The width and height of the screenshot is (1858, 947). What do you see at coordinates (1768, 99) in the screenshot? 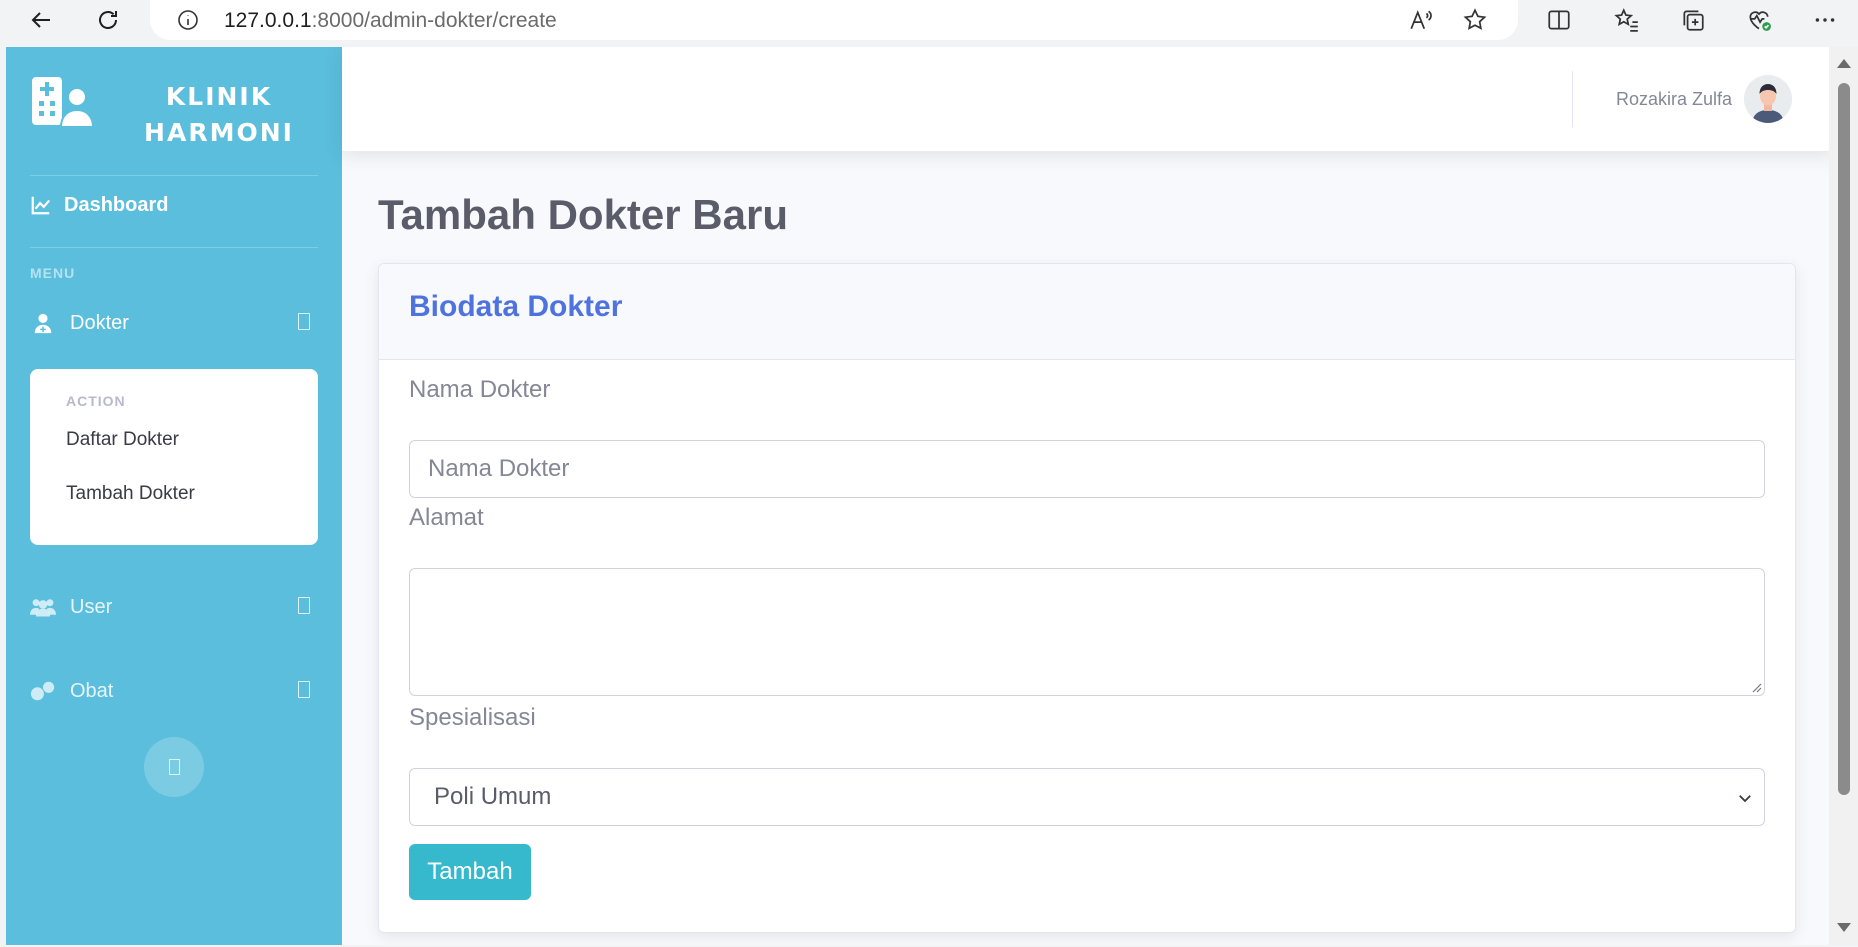
I see `avatar` at bounding box center [1768, 99].